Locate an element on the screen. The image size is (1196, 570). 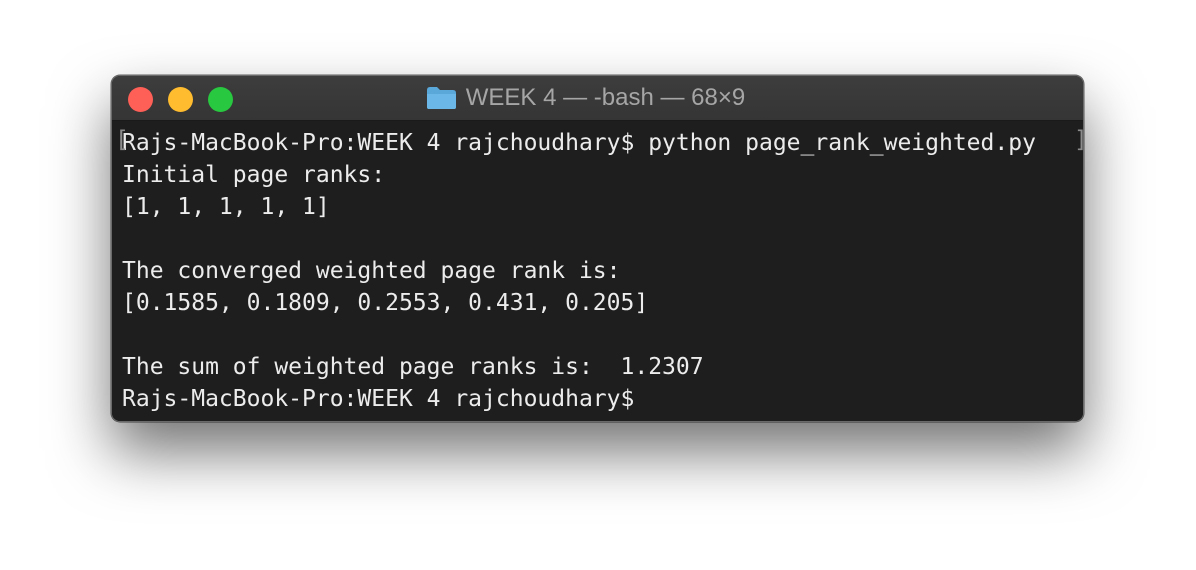
window-title-container: WEEK 4 — -bash — 68×9 is located at coordinates (597, 98).